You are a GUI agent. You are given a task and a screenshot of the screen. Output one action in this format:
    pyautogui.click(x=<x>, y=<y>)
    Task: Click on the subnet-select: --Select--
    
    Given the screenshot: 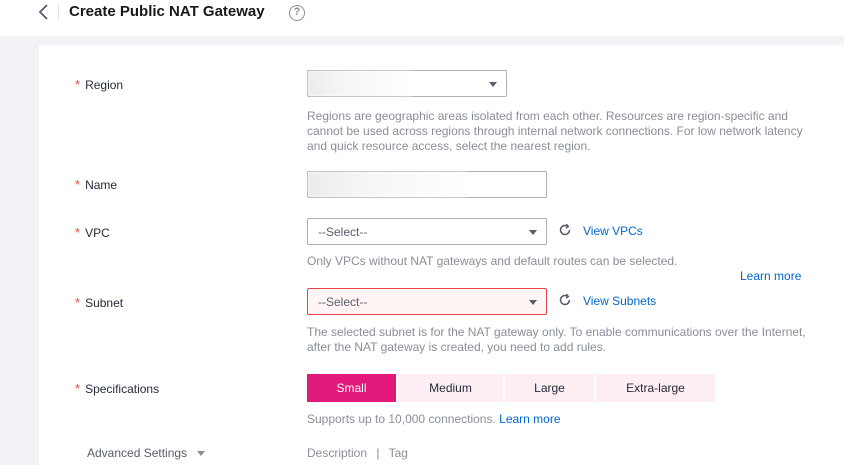 What is the action you would take?
    pyautogui.click(x=427, y=301)
    